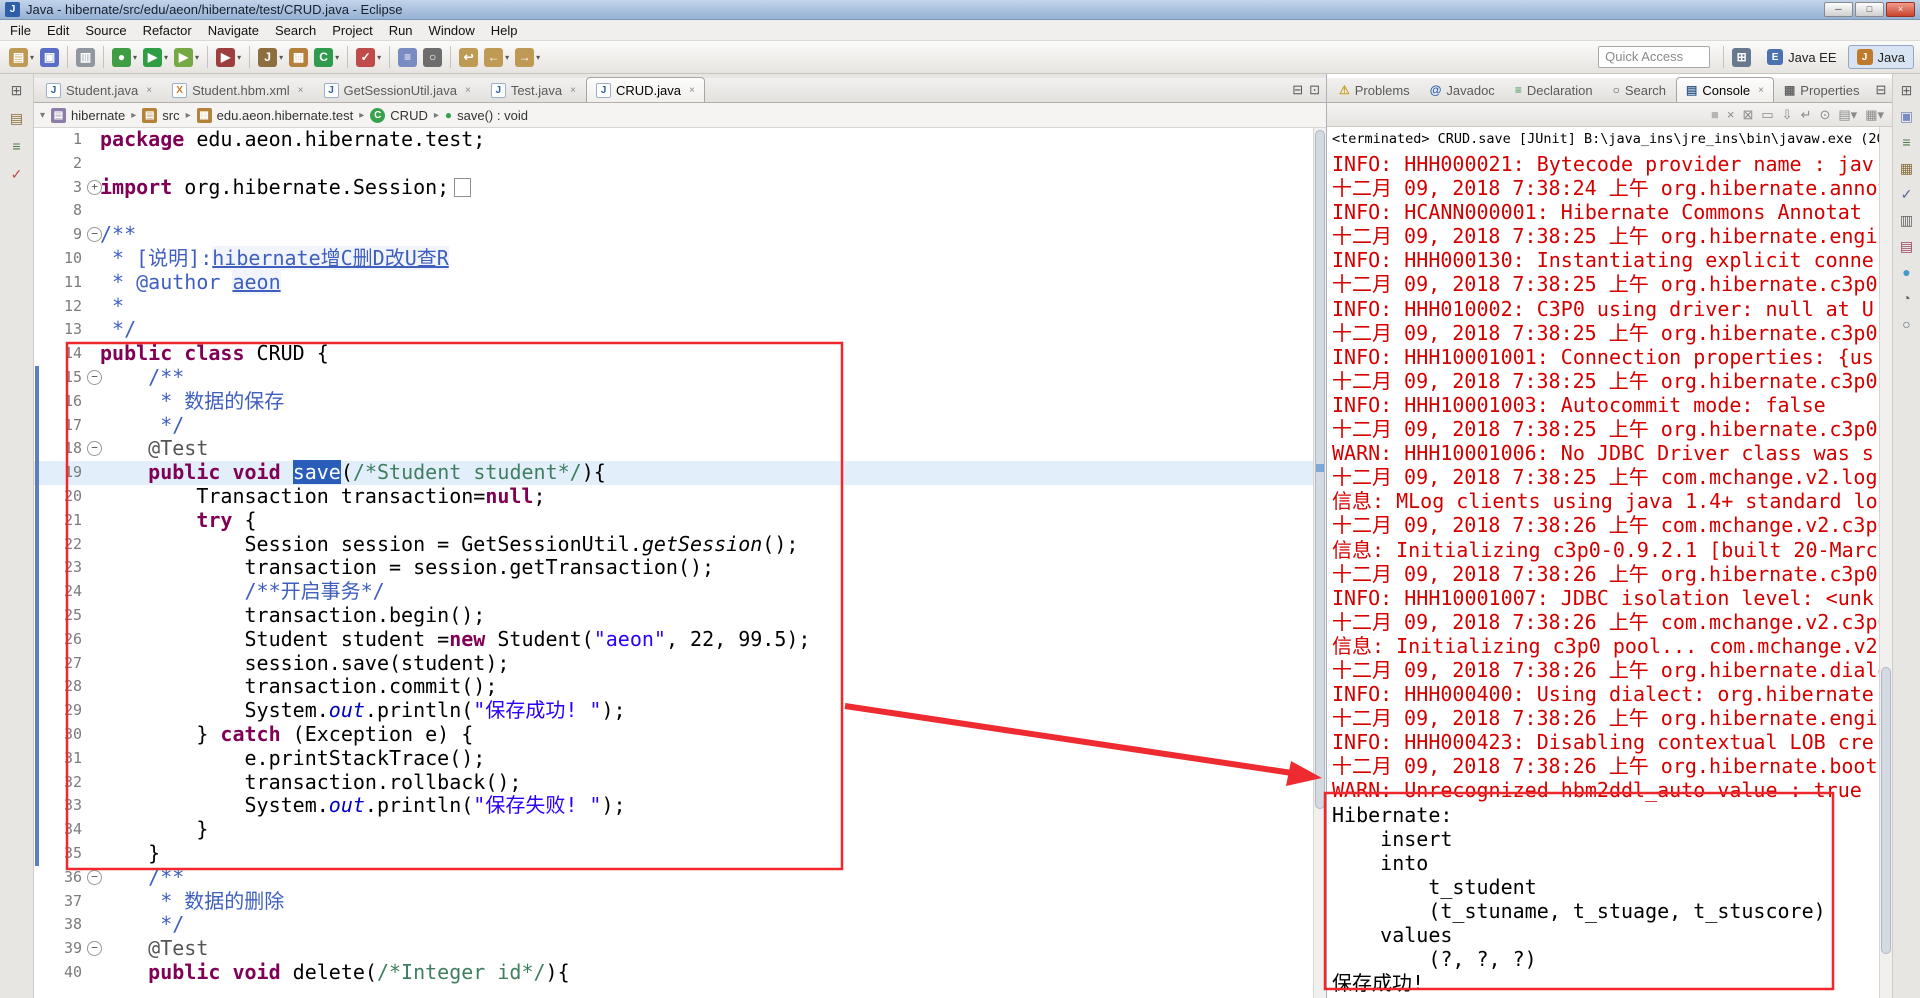  Describe the element at coordinates (1741, 57) in the screenshot. I see `open-perspective-icon: ⊞` at that location.